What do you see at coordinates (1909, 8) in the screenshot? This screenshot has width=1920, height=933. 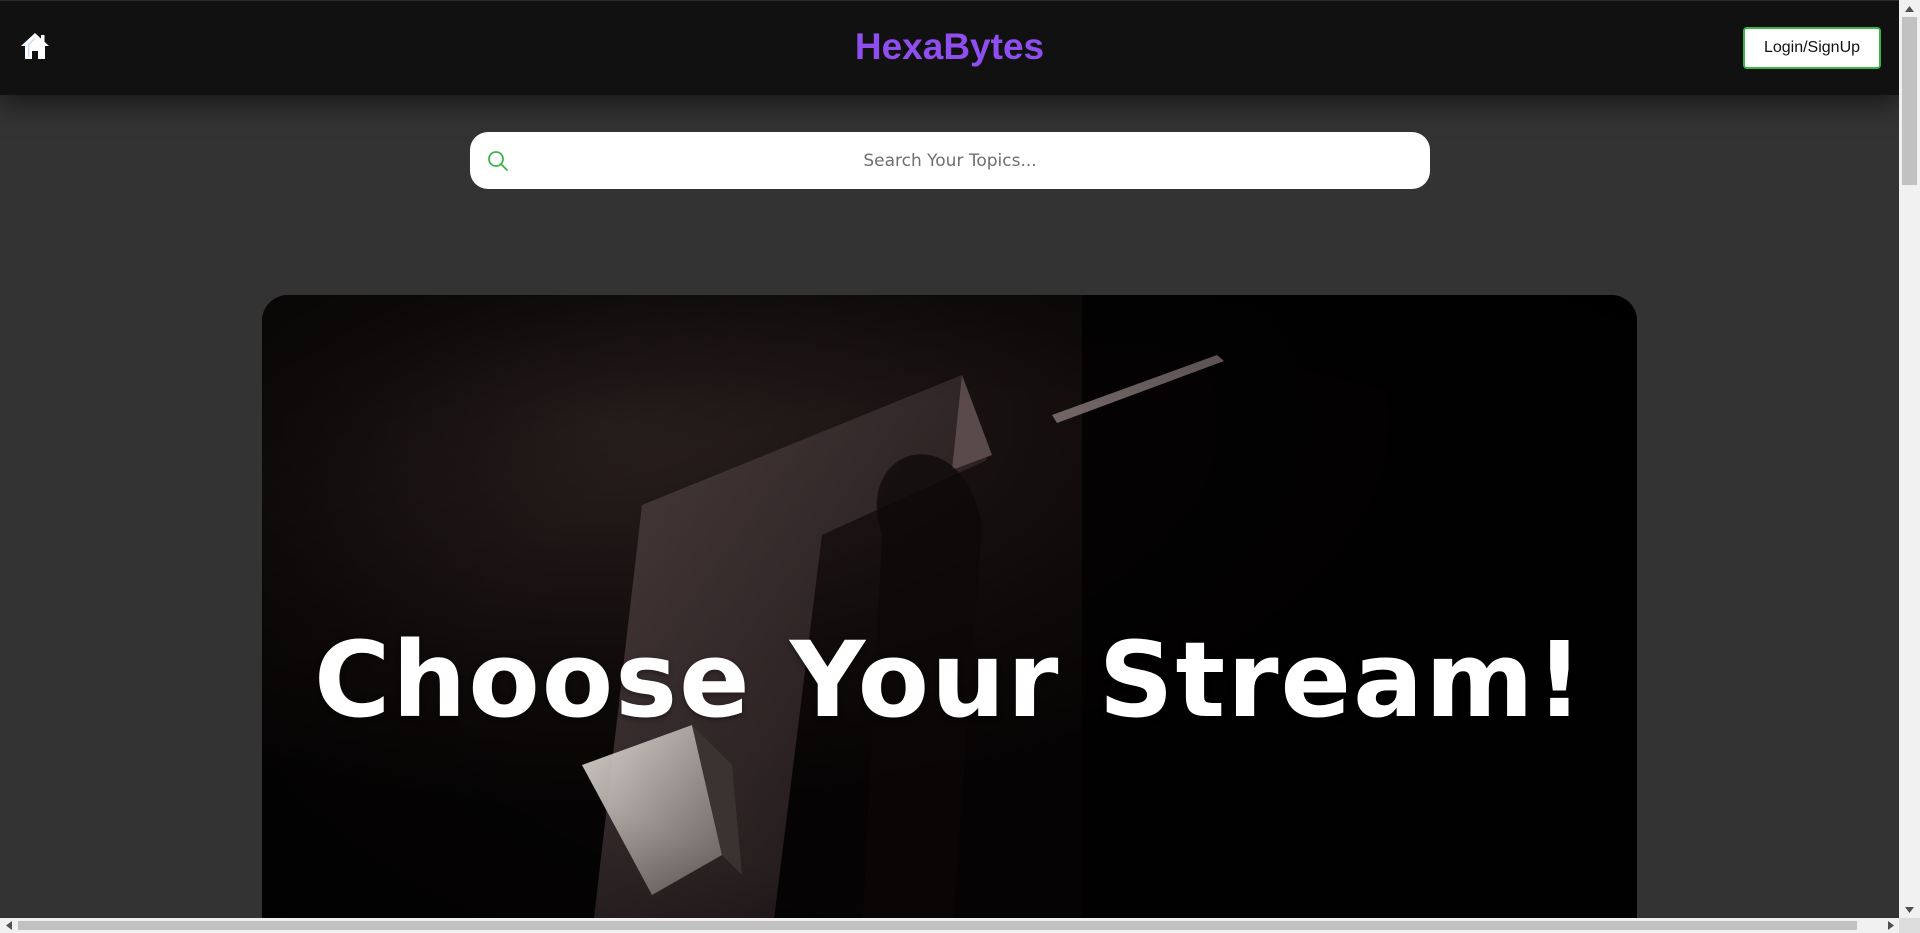 I see `scroll-up-arrow-icon` at bounding box center [1909, 8].